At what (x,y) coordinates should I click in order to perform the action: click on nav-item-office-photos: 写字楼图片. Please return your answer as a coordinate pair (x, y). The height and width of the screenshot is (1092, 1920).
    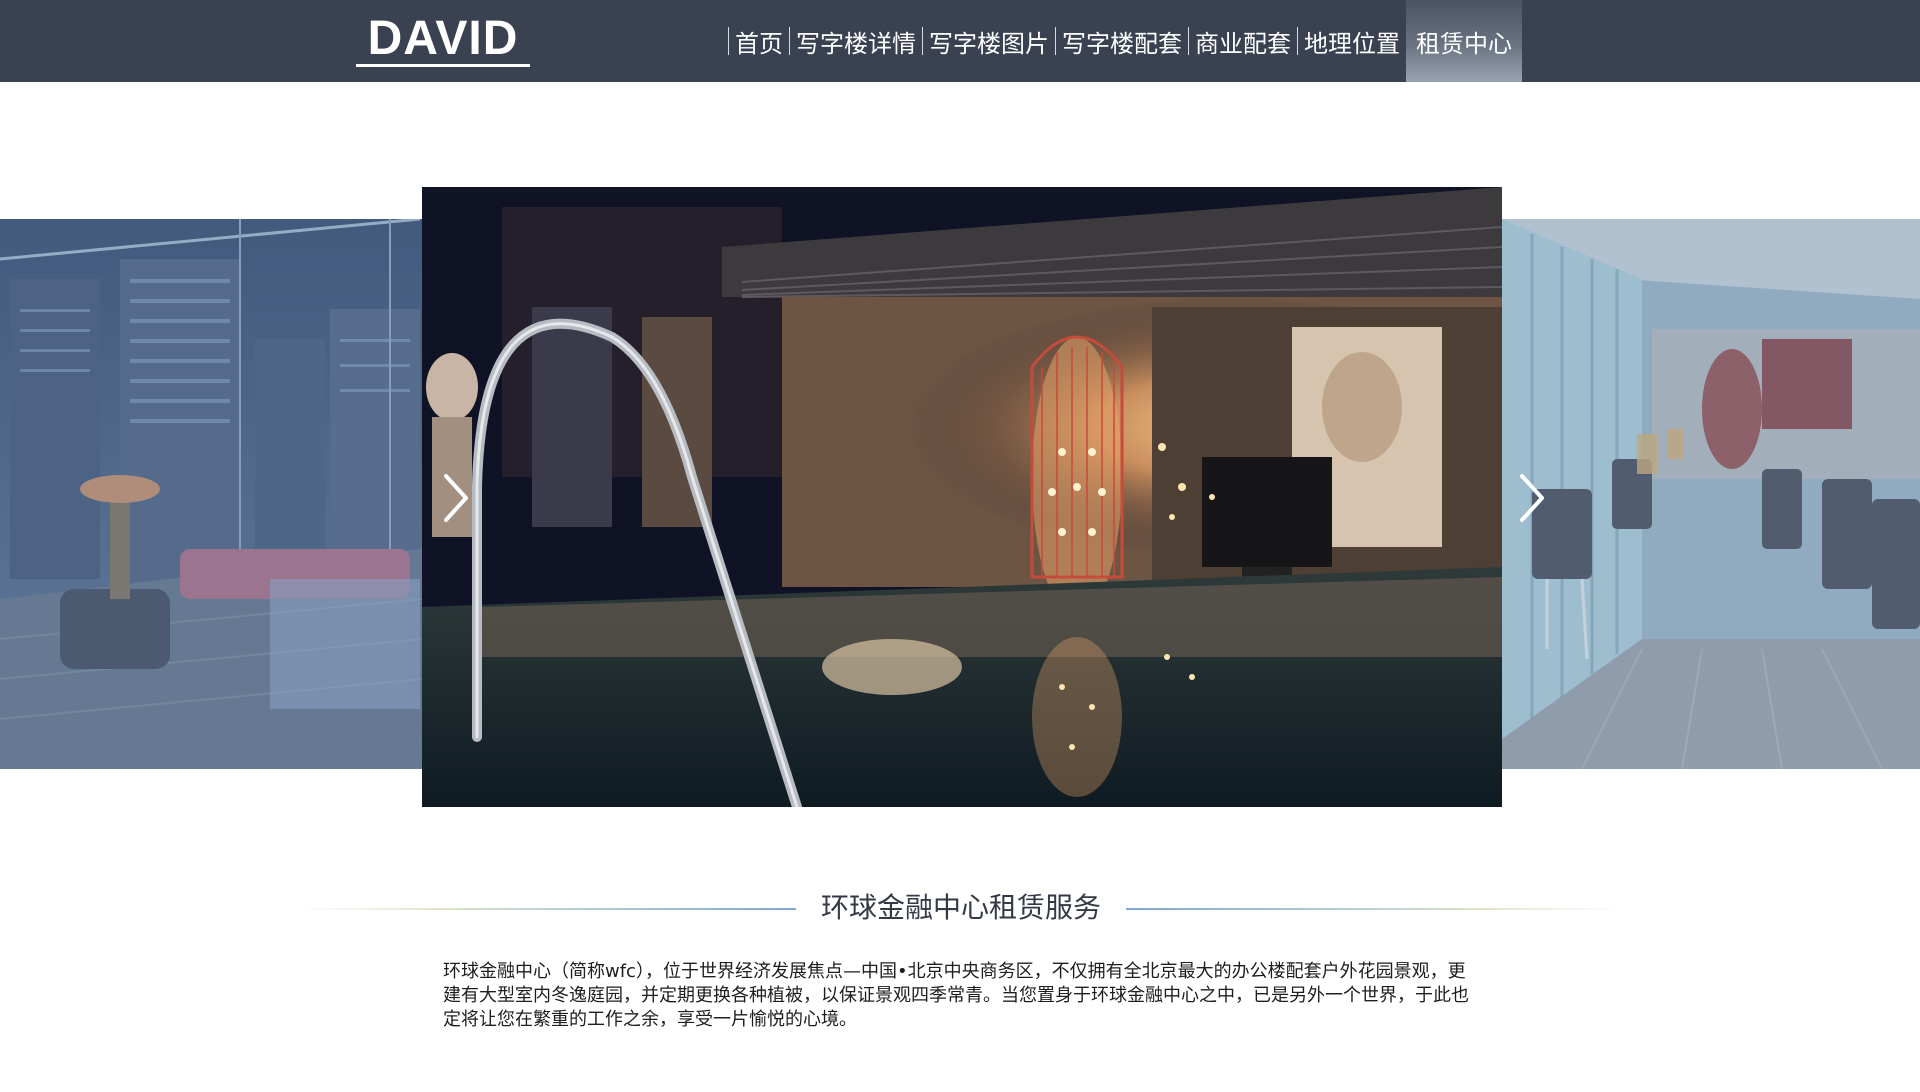
    Looking at the image, I should click on (989, 41).